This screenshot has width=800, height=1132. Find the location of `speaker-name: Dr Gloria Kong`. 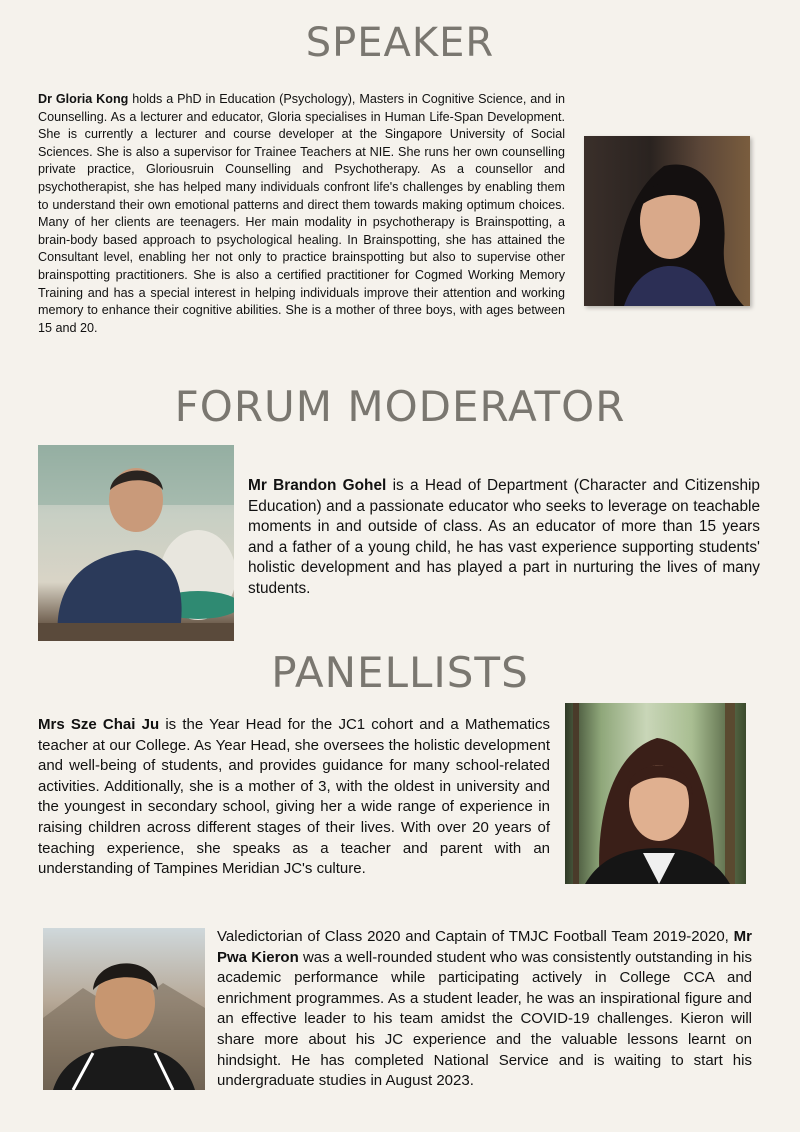

speaker-name: Dr Gloria Kong is located at coordinates (83, 99).